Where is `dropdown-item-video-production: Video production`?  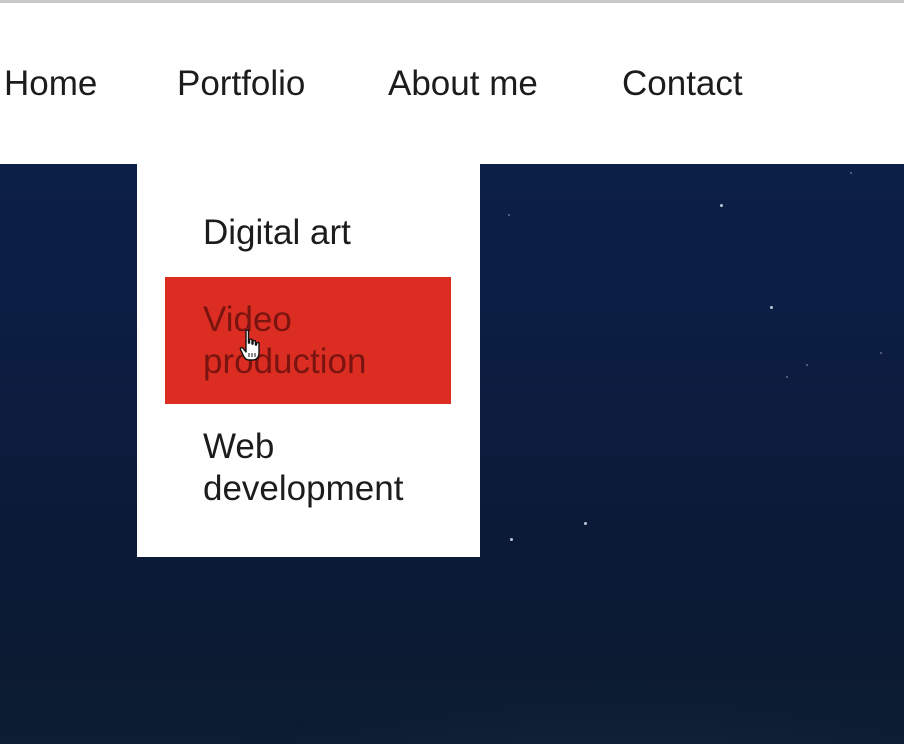 dropdown-item-video-production: Video production is located at coordinates (308, 340).